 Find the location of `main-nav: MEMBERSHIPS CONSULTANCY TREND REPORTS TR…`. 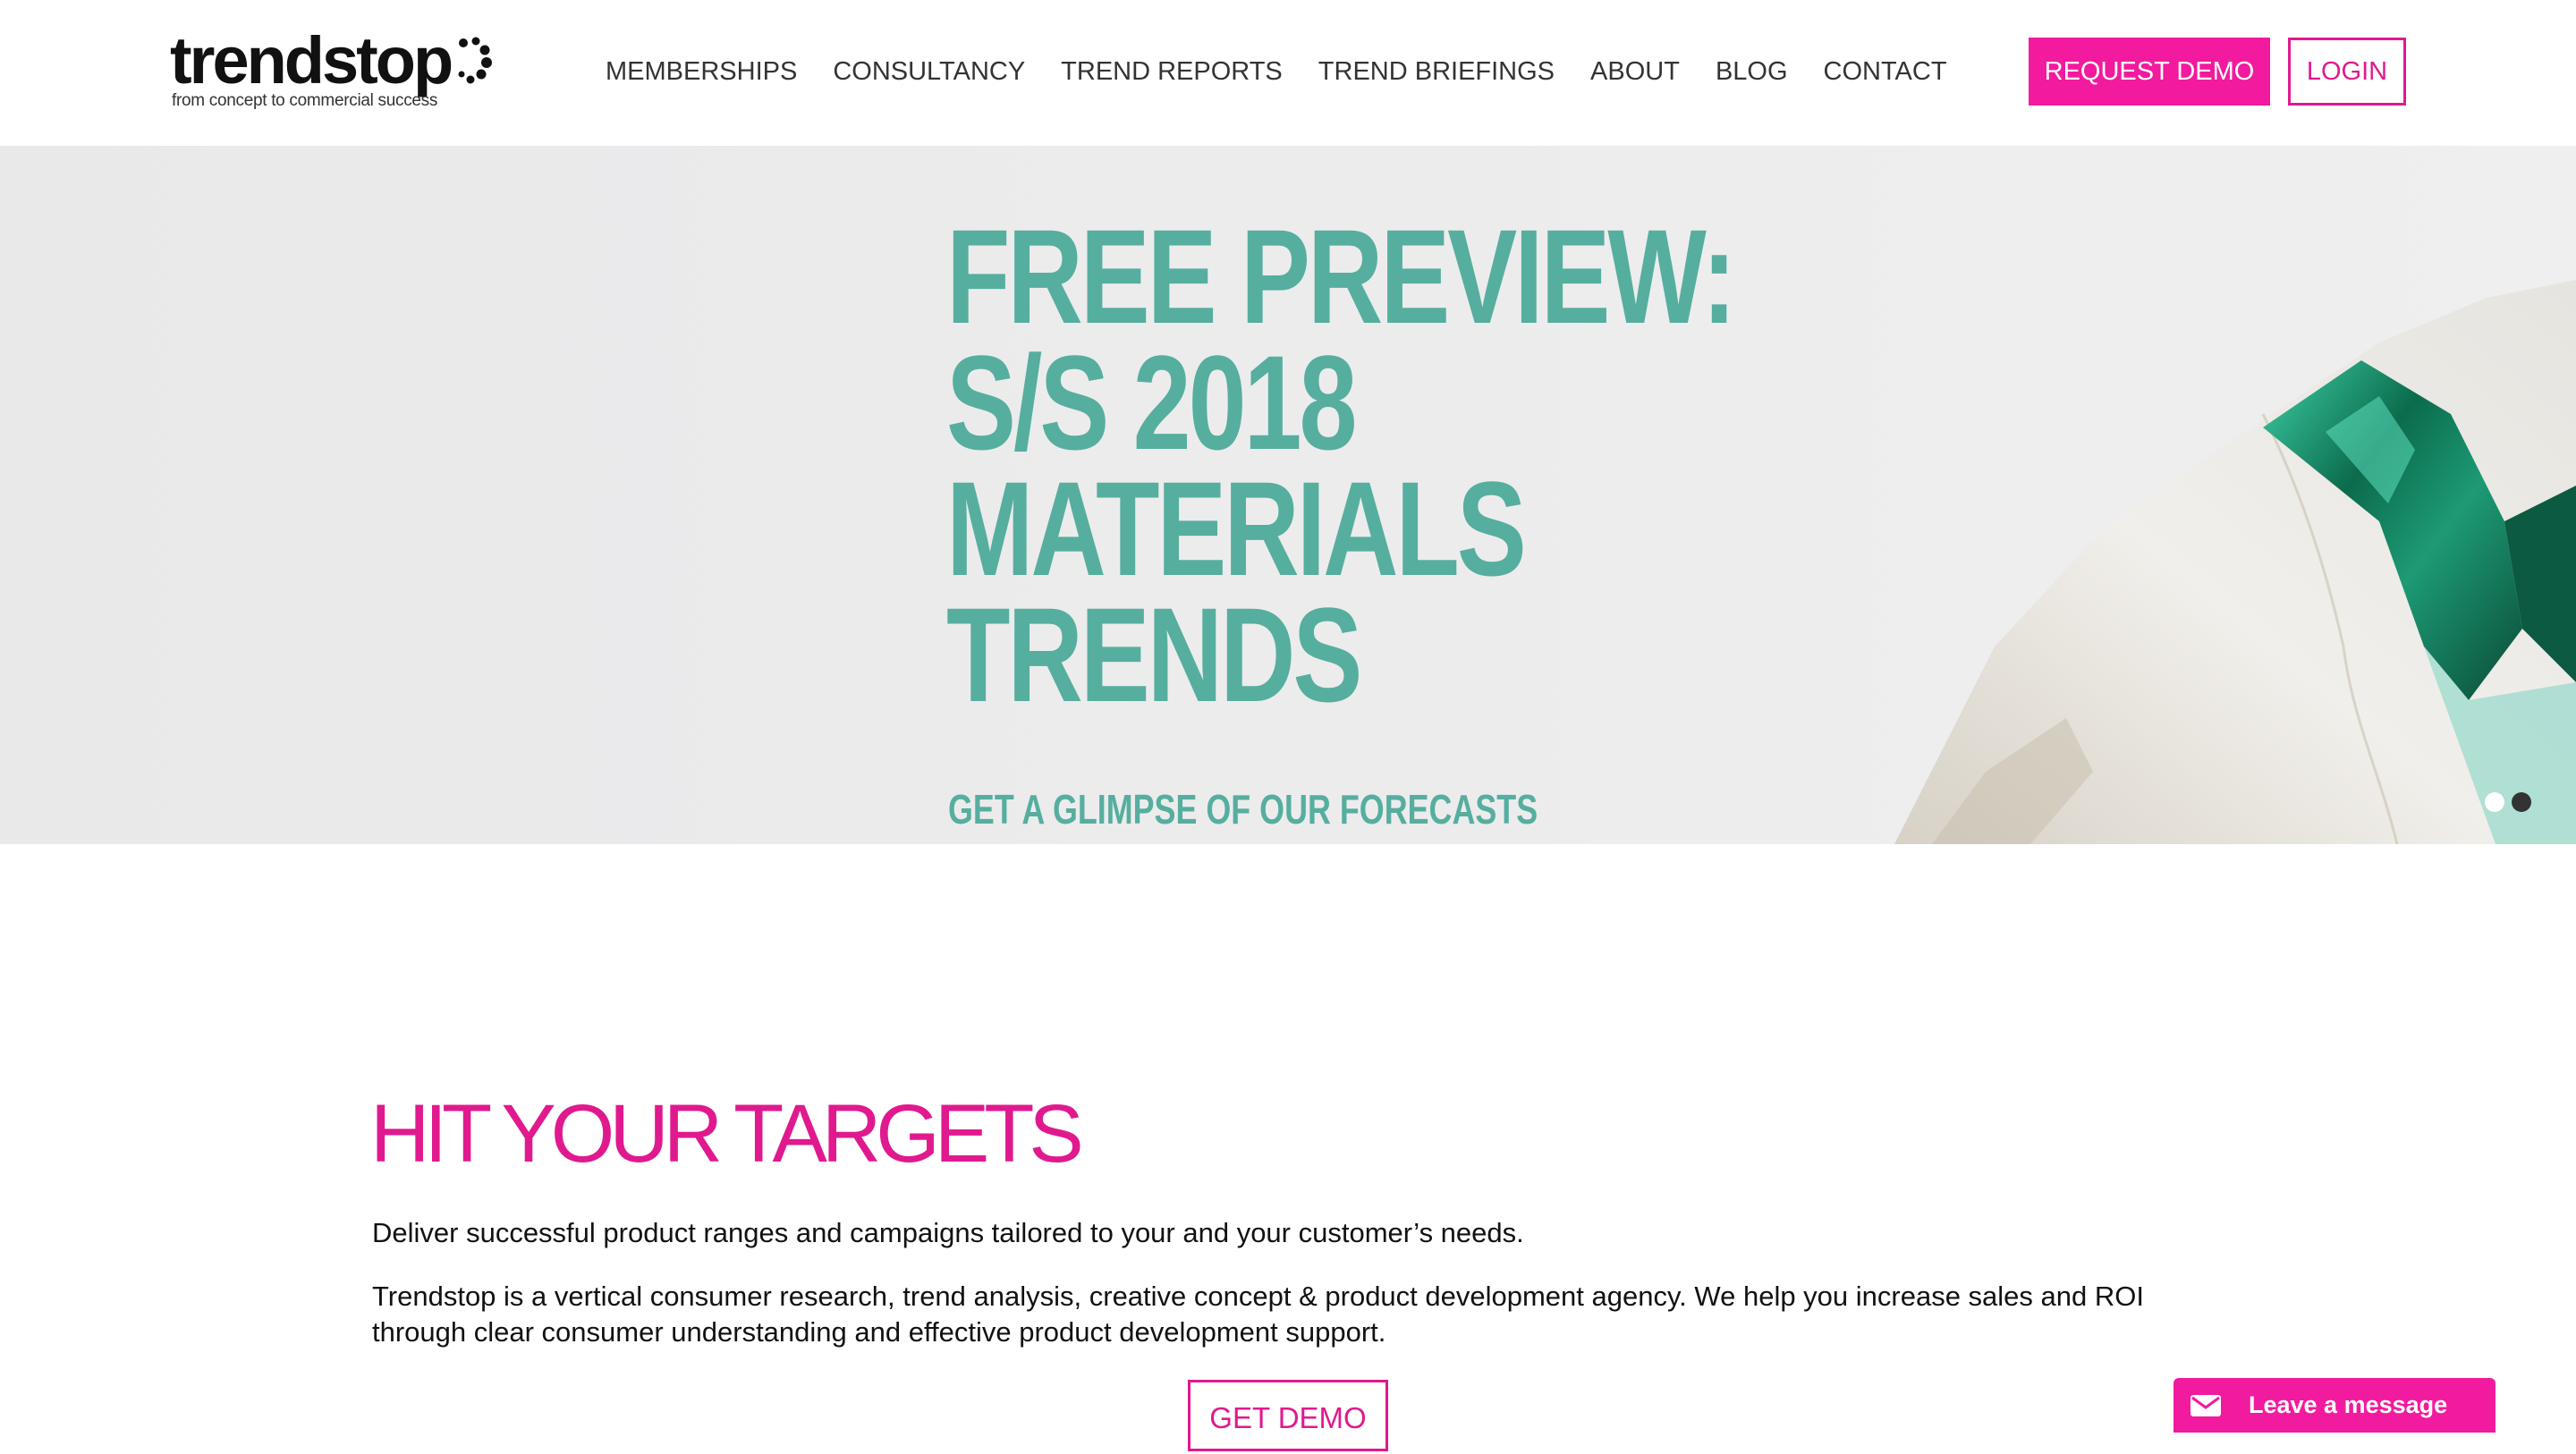

main-nav: MEMBERSHIPS CONSULTANCY TREND REPORTS TR… is located at coordinates (1294, 72).